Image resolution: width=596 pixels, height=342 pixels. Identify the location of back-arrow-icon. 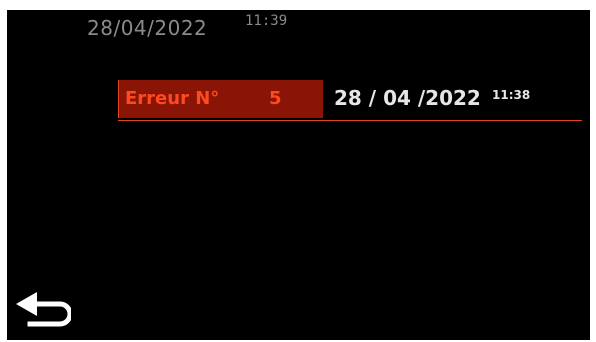
(44, 309).